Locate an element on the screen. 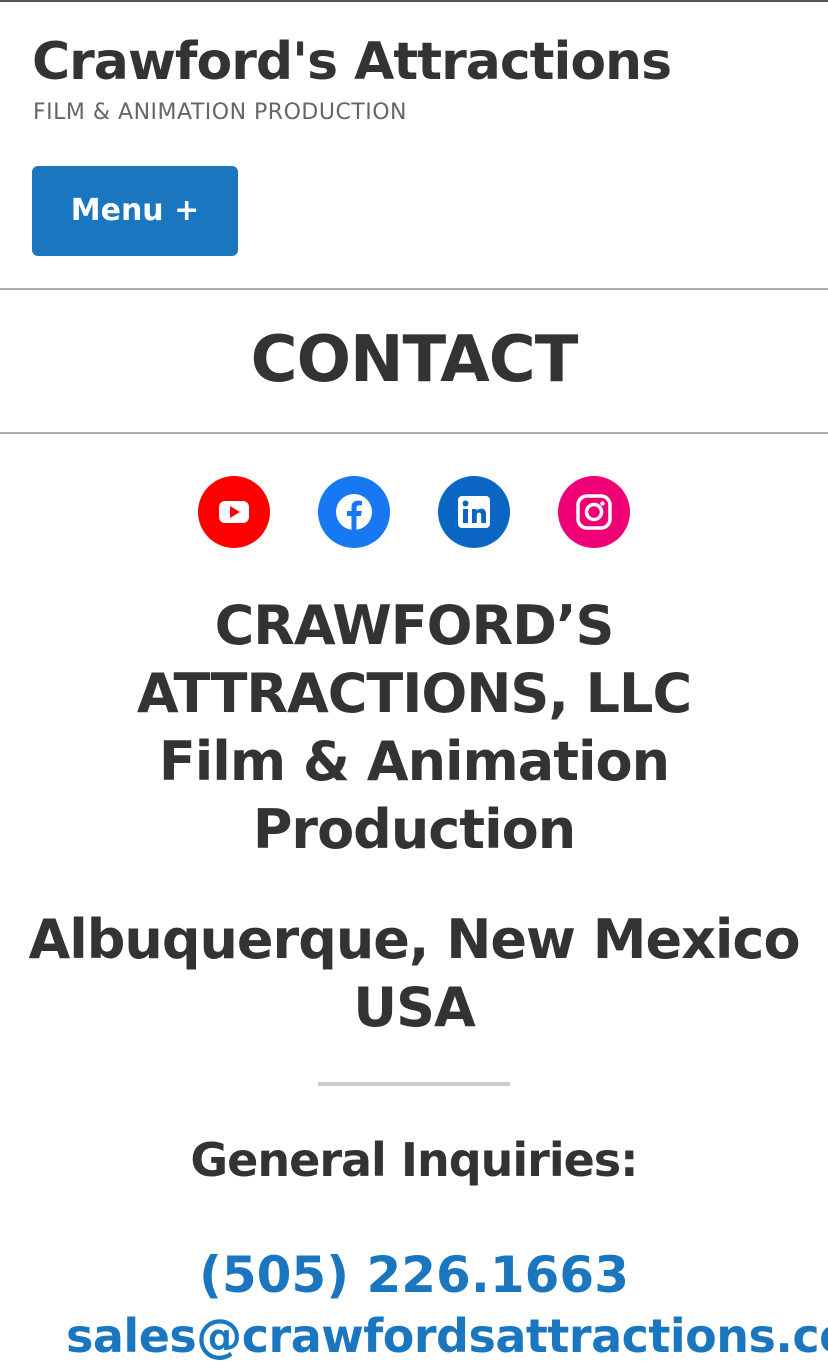 The width and height of the screenshot is (828, 1368). company-line: ATTRACTIONS, LLC is located at coordinates (414, 693).